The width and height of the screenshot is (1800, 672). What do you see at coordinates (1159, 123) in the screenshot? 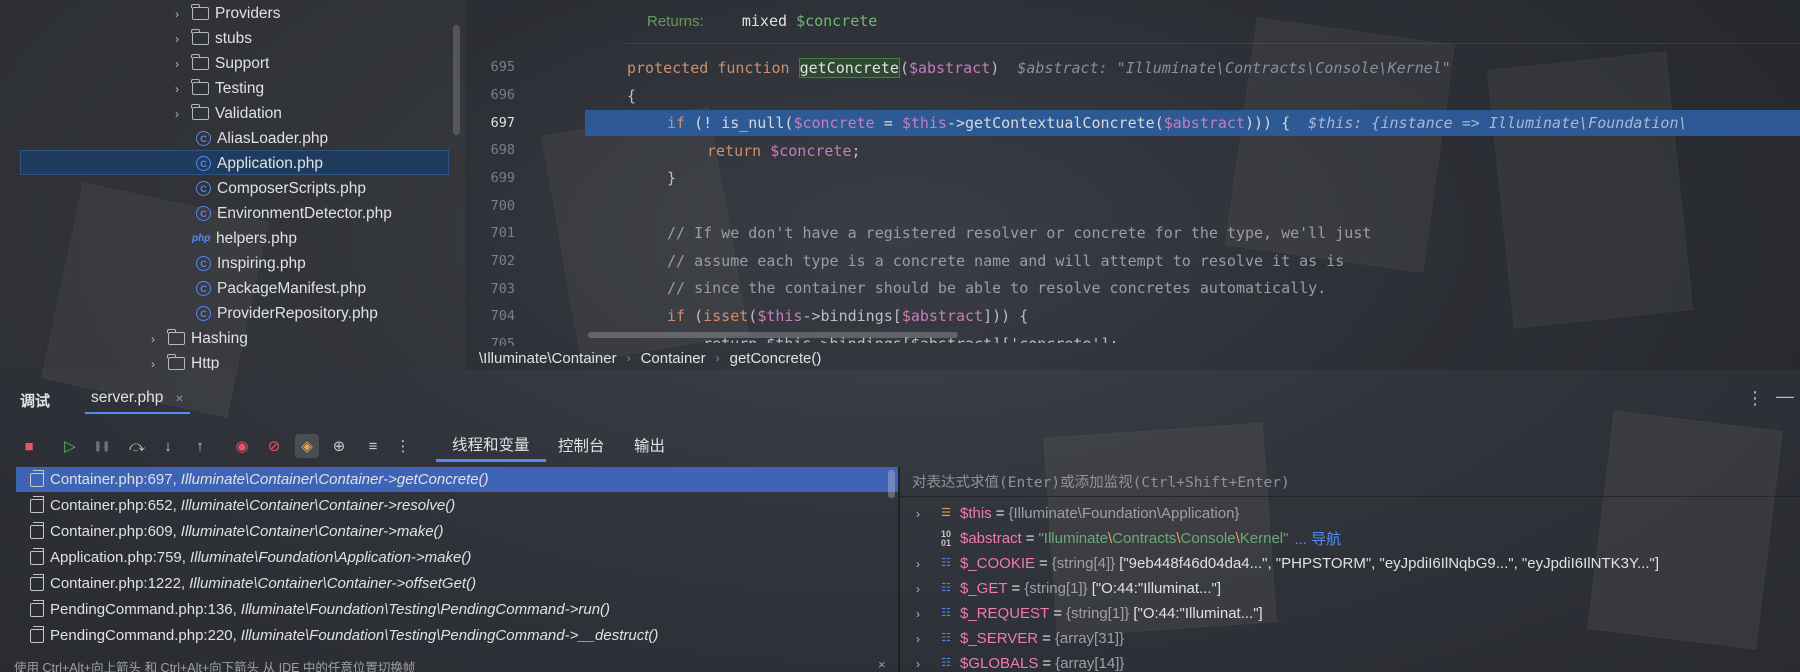
I see `code-token: (` at bounding box center [1159, 123].